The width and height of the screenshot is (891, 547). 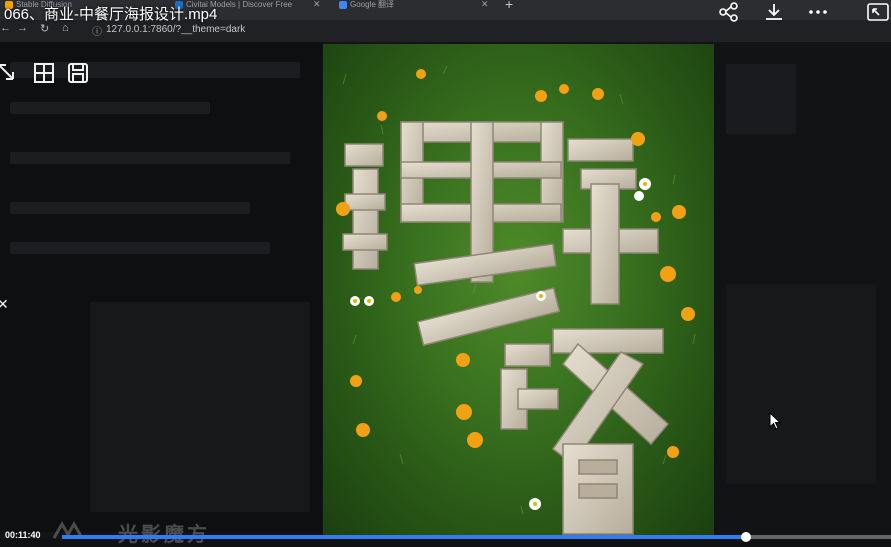 What do you see at coordinates (404, 537) in the screenshot?
I see `progress-fill` at bounding box center [404, 537].